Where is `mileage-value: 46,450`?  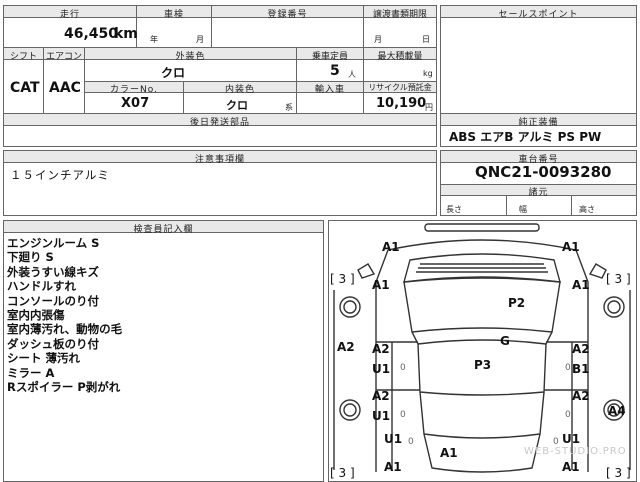
mileage-value: 46,450 is located at coordinates (91, 34).